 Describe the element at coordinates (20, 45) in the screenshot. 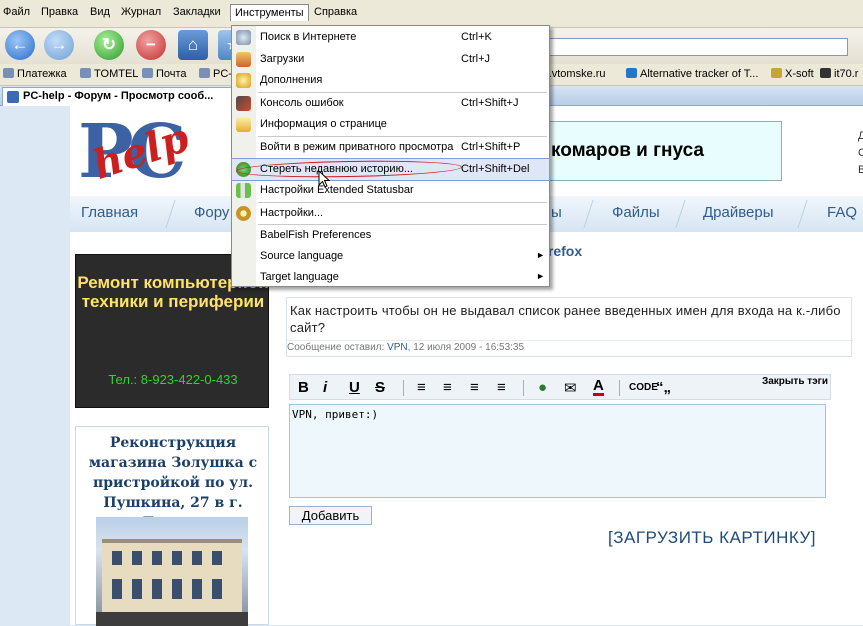

I see `back-icon: ←` at that location.